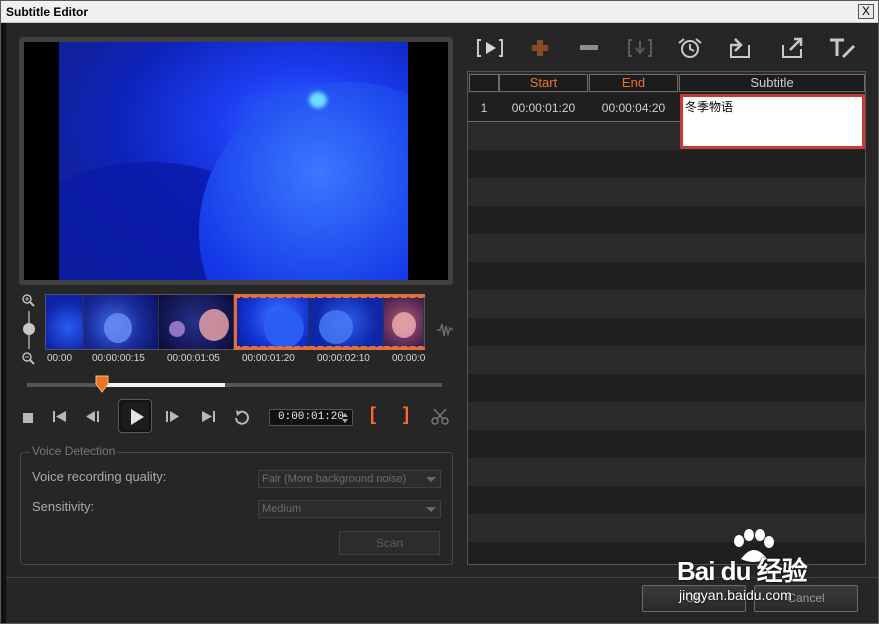 This screenshot has height=624, width=879. I want to click on transport-controls: 0:00:01:20 [ ], so click(235, 417).